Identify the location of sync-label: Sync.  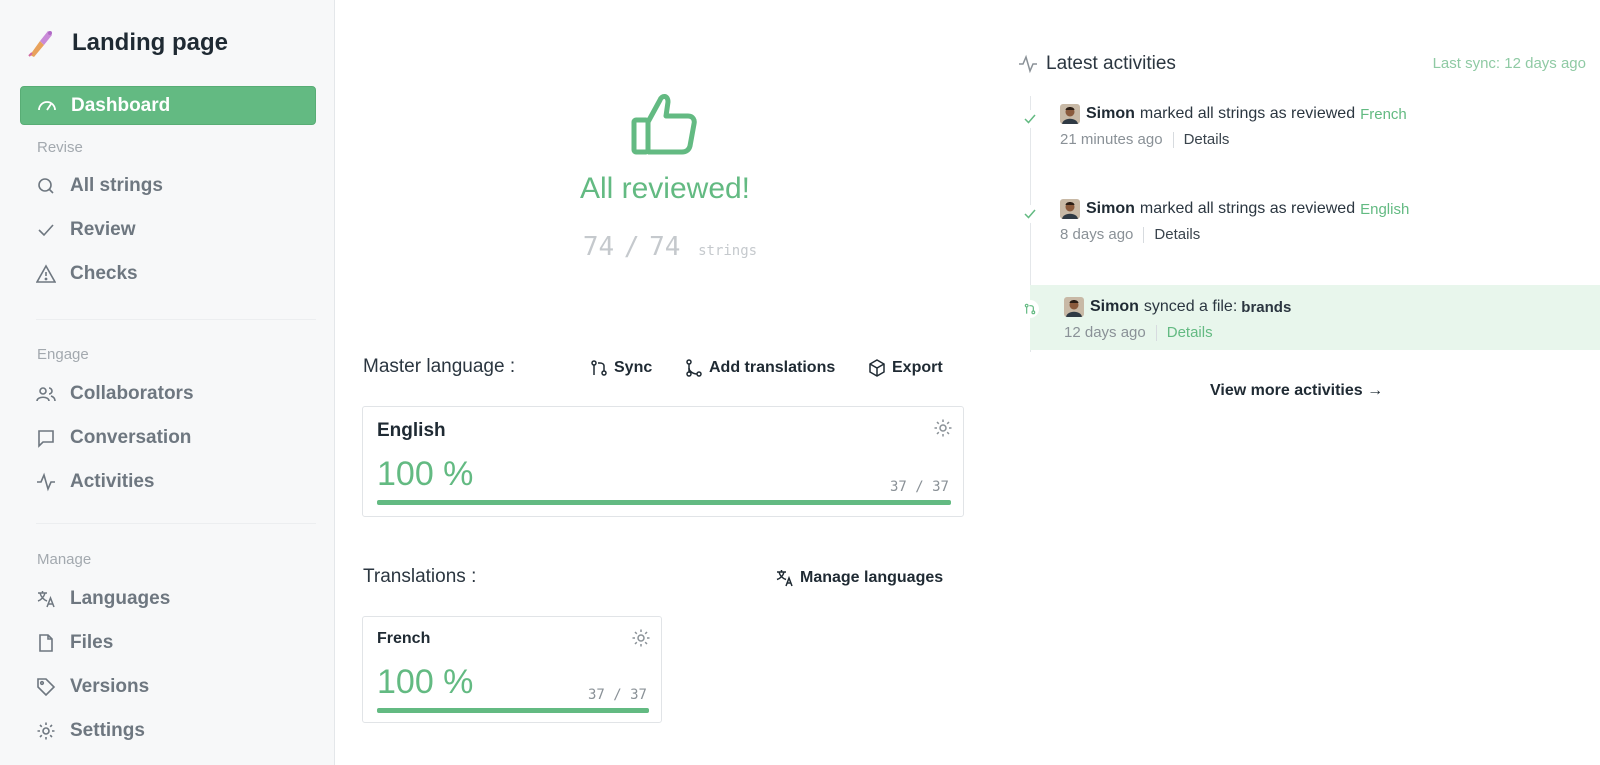
(633, 367).